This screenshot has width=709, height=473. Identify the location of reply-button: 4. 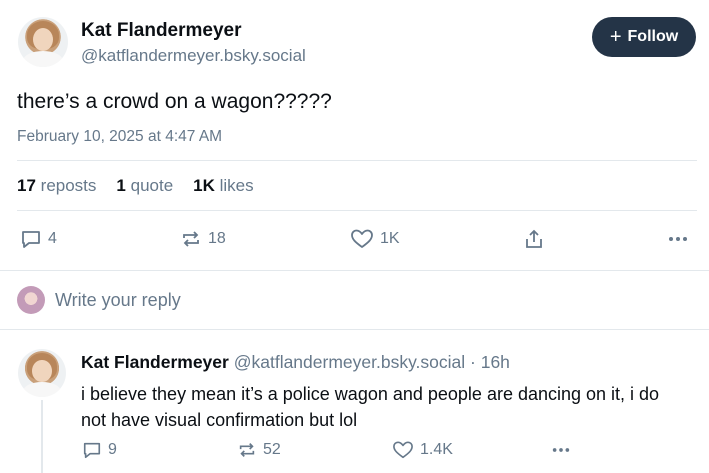
(38, 239).